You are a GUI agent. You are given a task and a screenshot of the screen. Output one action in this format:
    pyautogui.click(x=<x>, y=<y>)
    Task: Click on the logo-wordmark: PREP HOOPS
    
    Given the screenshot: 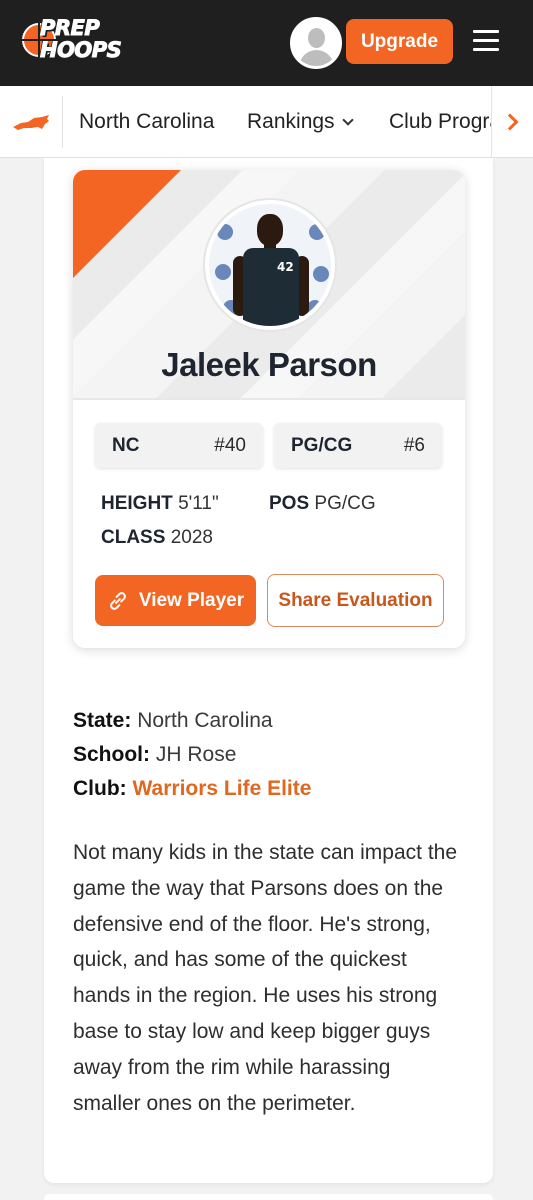 What is the action you would take?
    pyautogui.click(x=80, y=39)
    